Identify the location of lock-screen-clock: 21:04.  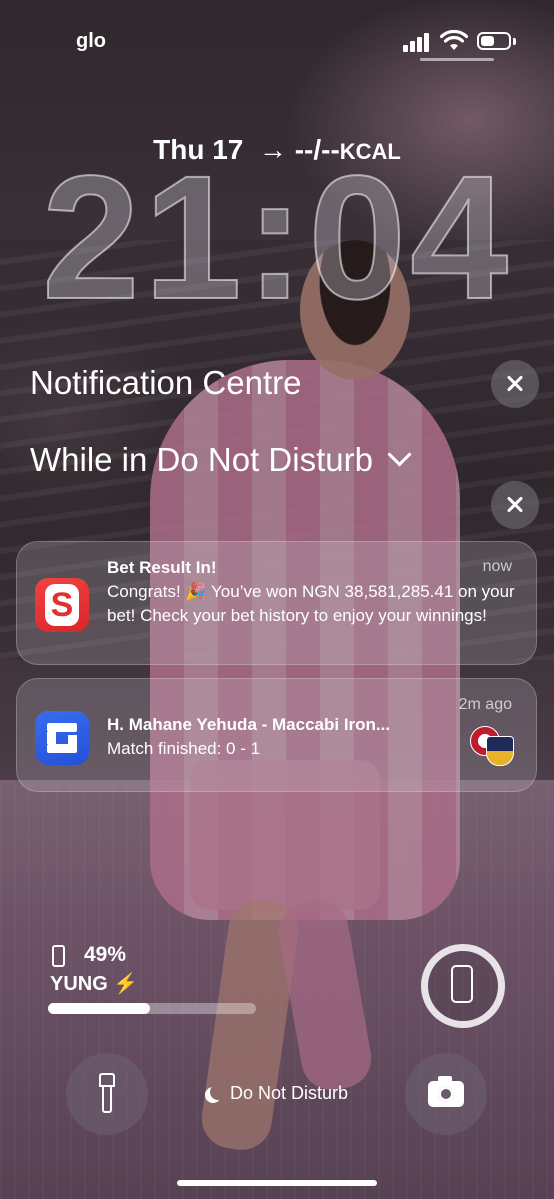
(277, 238).